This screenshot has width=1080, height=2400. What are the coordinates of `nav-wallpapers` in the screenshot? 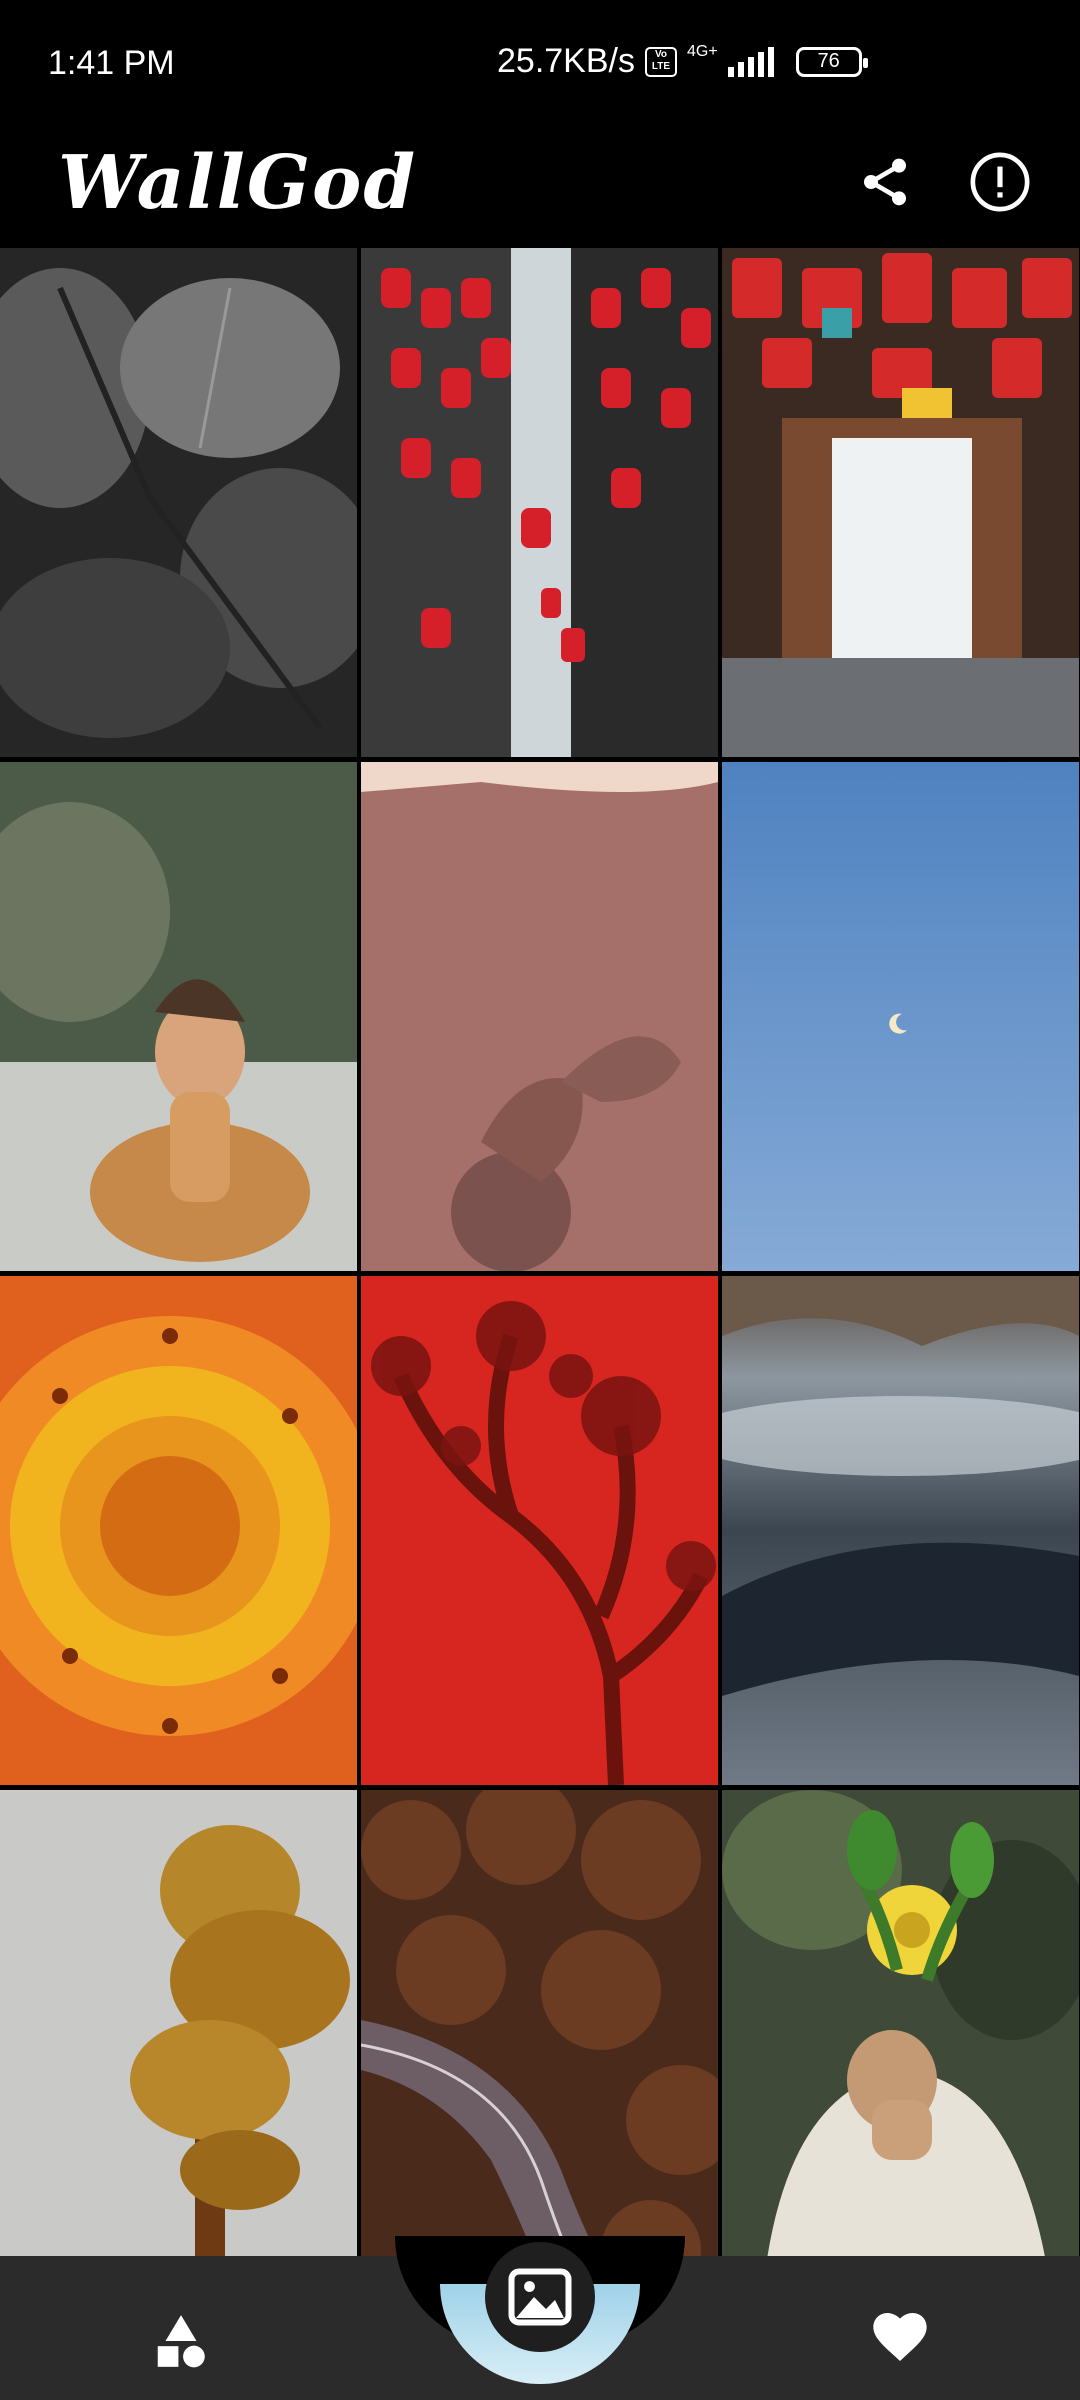 It's located at (540, 2297).